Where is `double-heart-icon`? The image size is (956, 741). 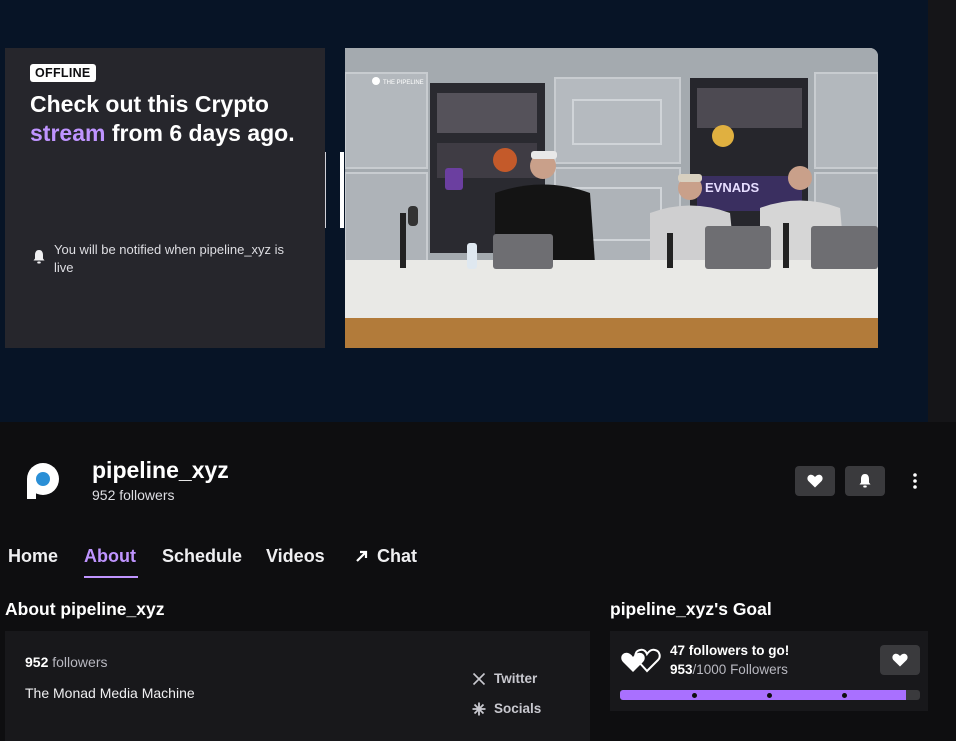
double-heart-icon is located at coordinates (641, 660).